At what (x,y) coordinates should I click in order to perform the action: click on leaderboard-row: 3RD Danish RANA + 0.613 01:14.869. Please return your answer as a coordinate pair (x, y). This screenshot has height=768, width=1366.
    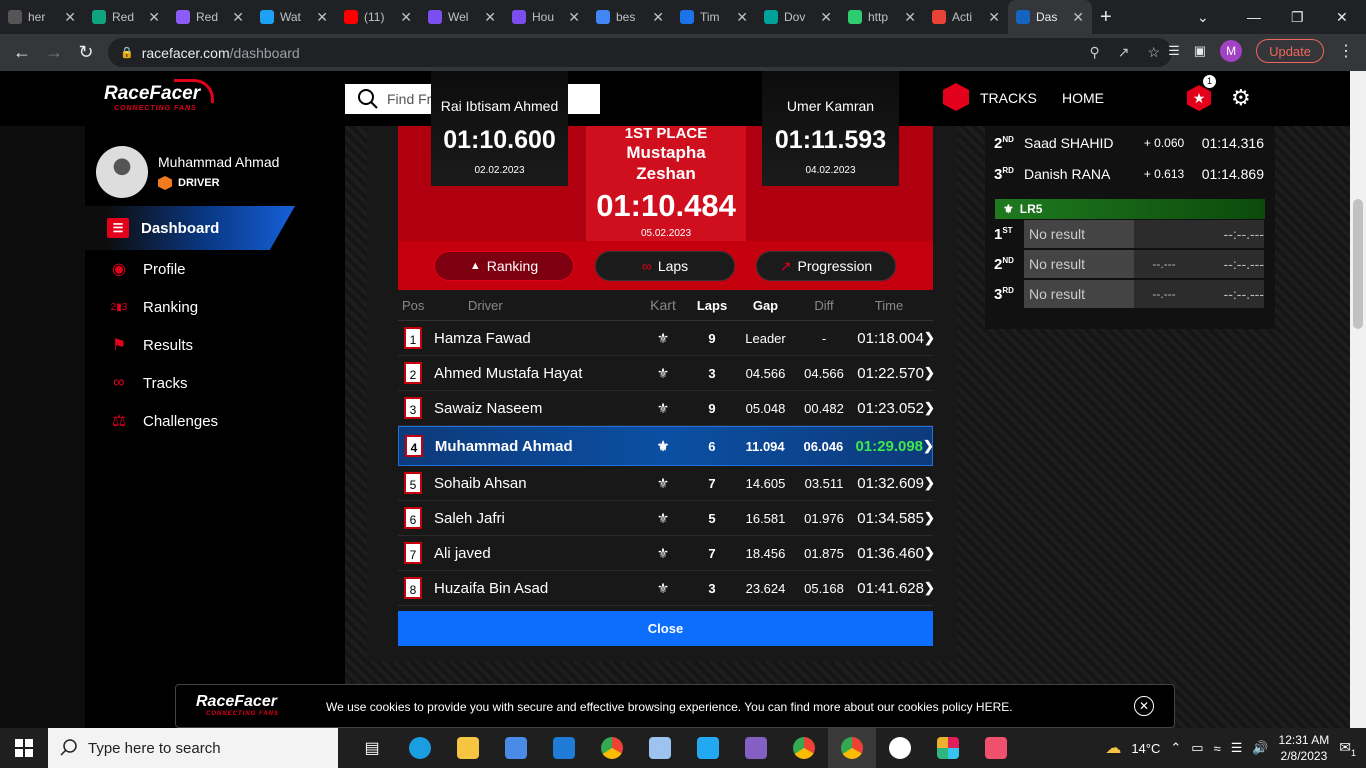
    Looking at the image, I should click on (1129, 174).